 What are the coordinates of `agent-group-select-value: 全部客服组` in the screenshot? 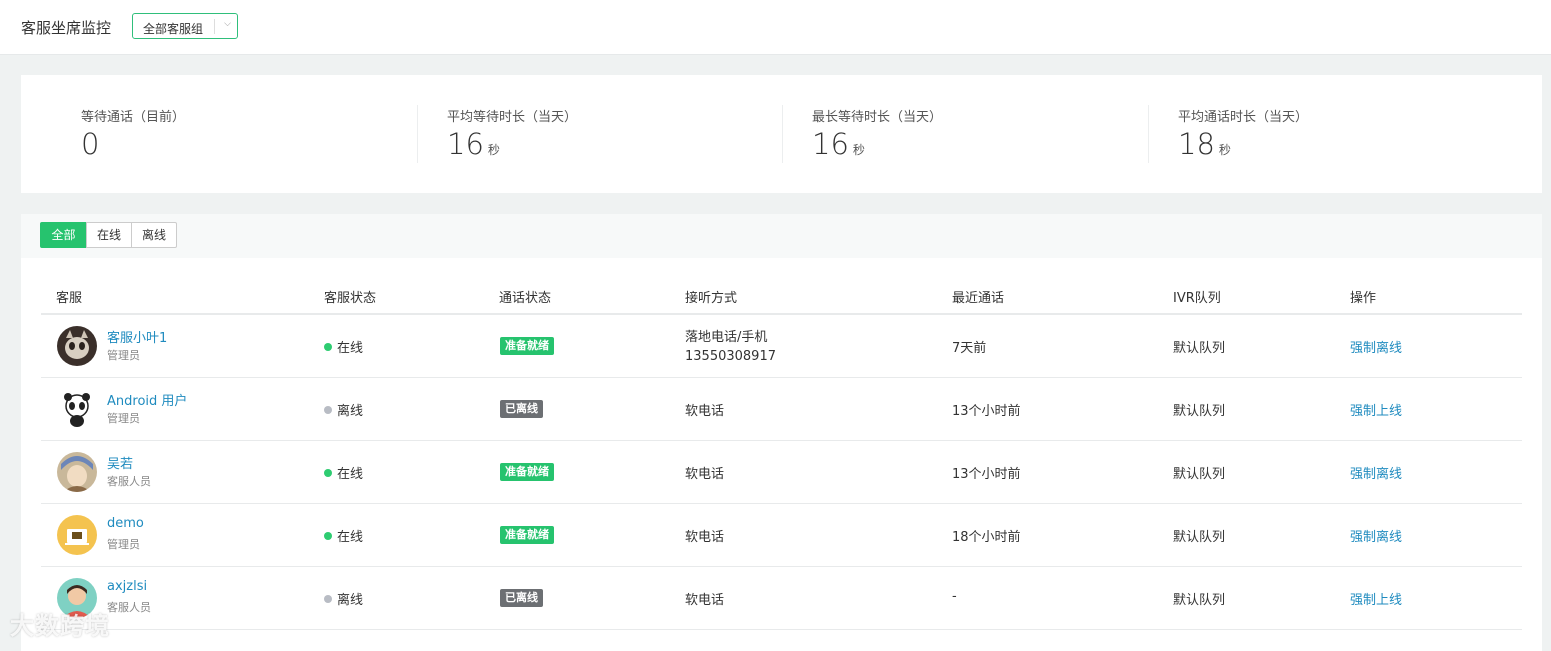 It's located at (173, 29).